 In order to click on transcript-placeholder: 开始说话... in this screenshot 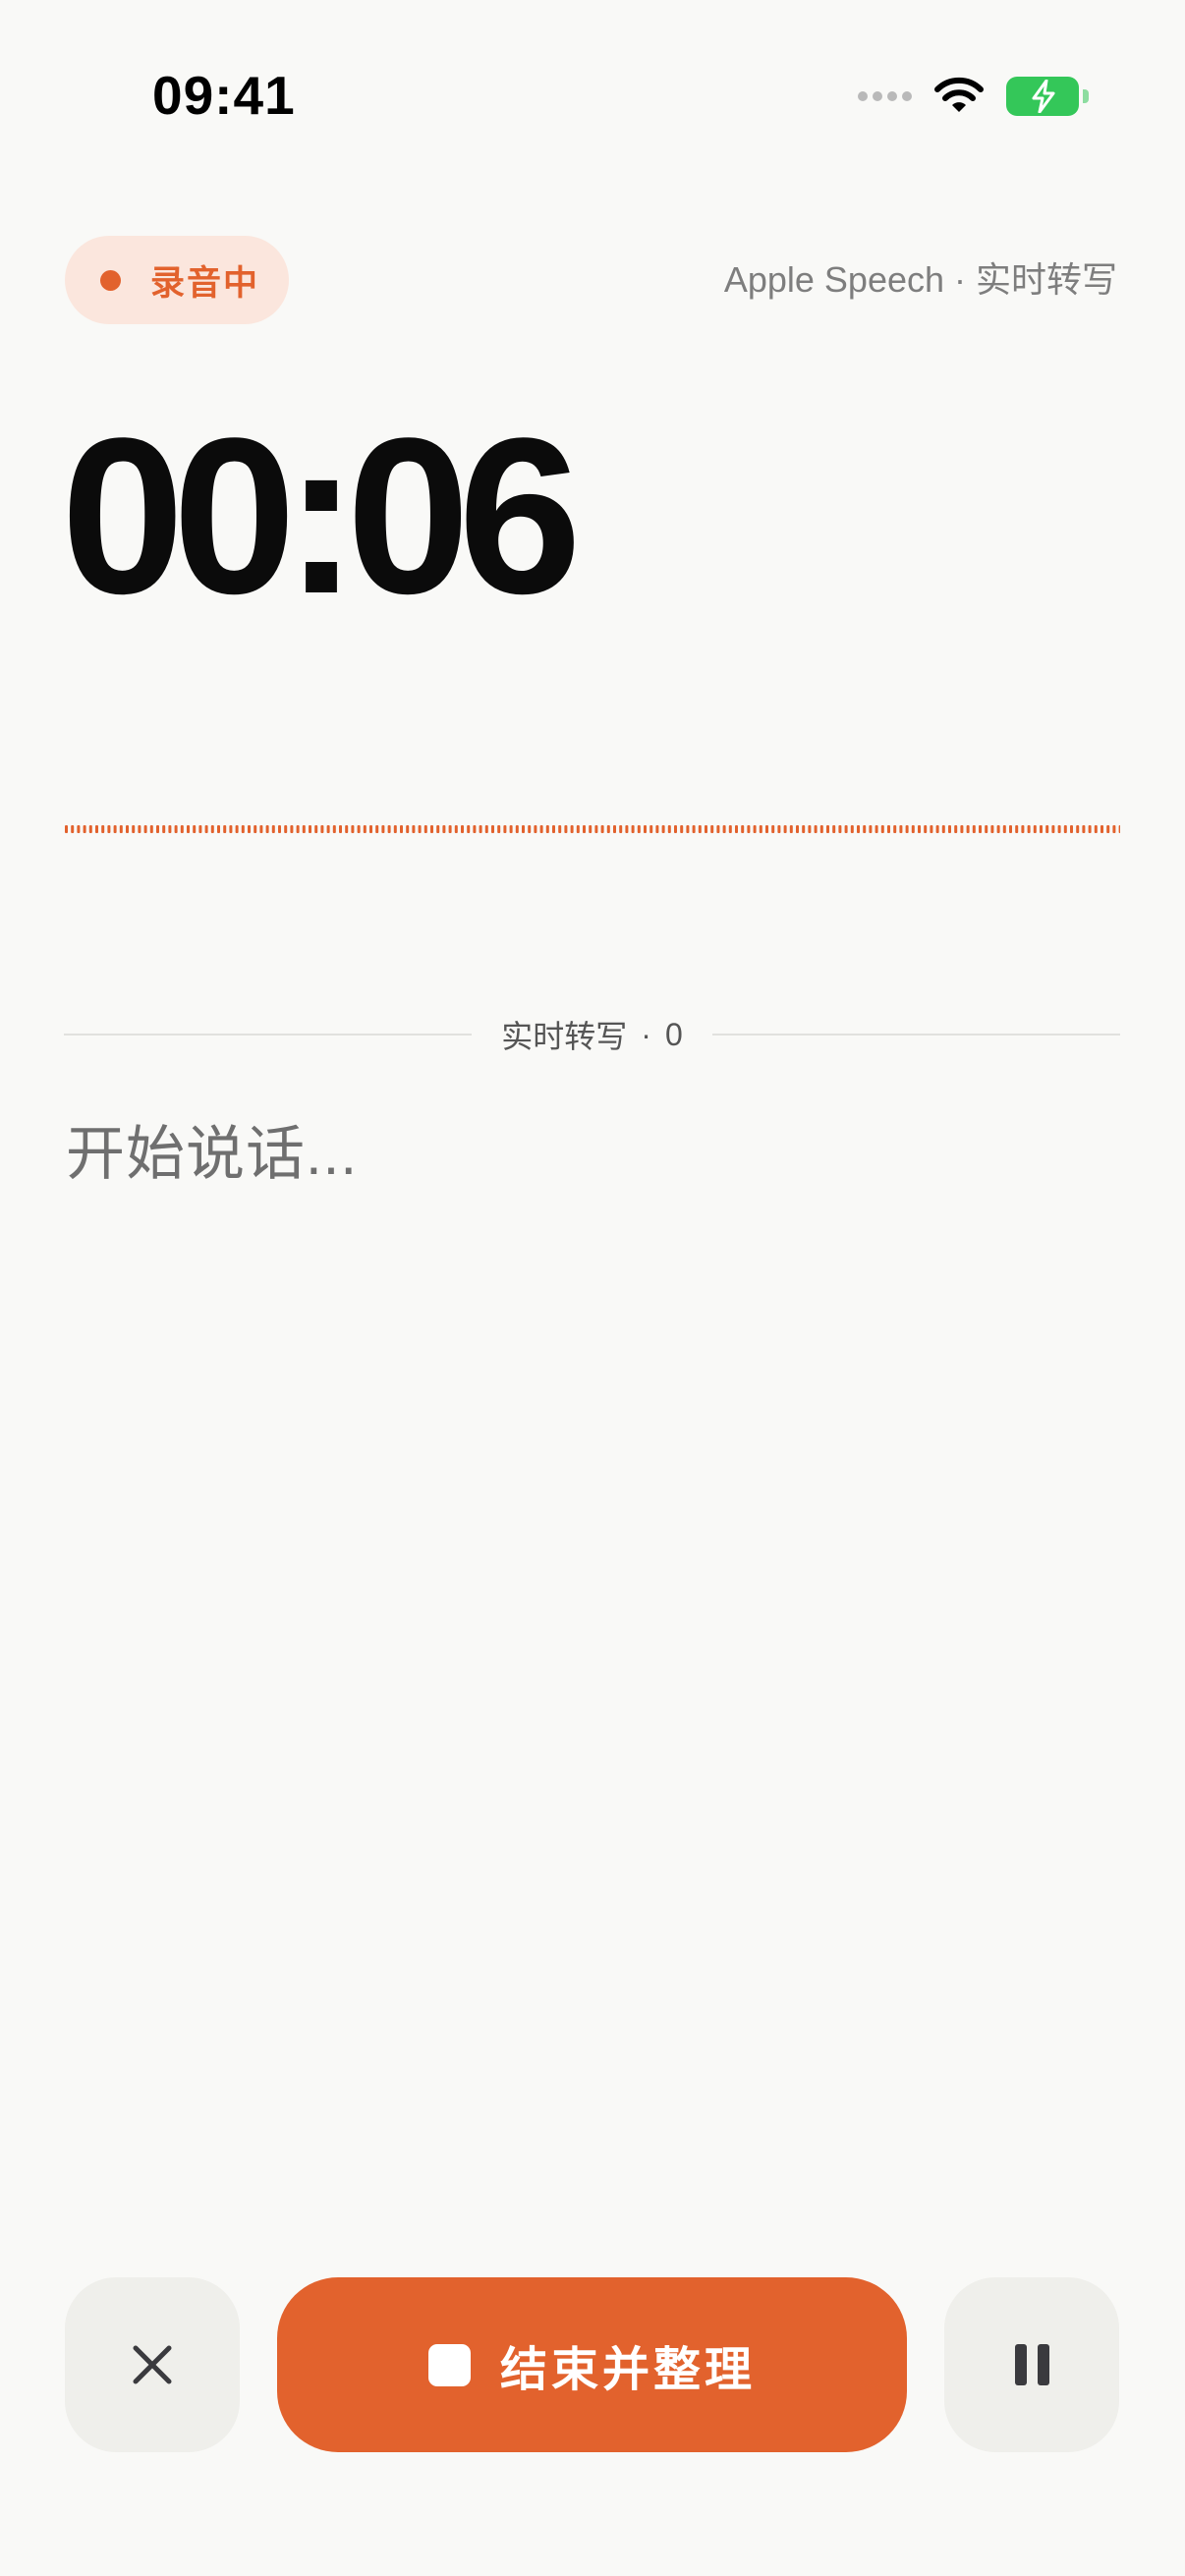, I will do `click(213, 1154)`.